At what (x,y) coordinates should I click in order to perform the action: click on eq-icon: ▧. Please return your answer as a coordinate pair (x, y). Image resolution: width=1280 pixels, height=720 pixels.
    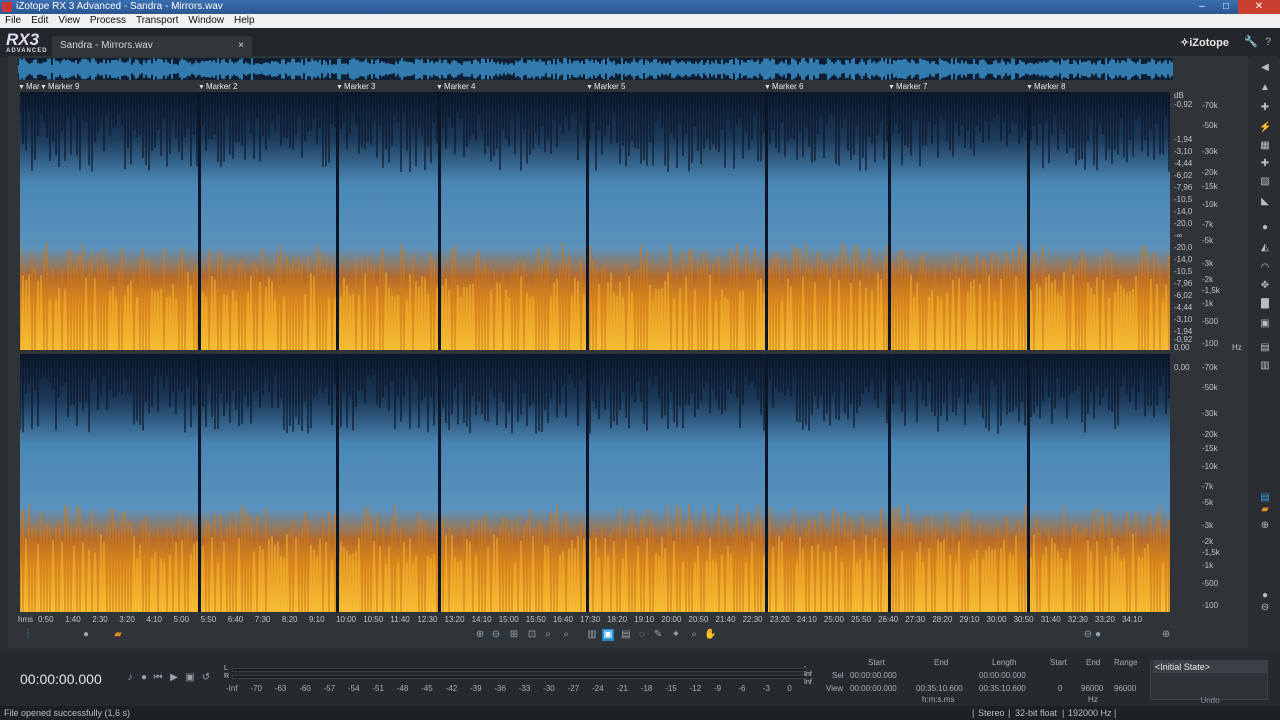
    Looking at the image, I should click on (1265, 182).